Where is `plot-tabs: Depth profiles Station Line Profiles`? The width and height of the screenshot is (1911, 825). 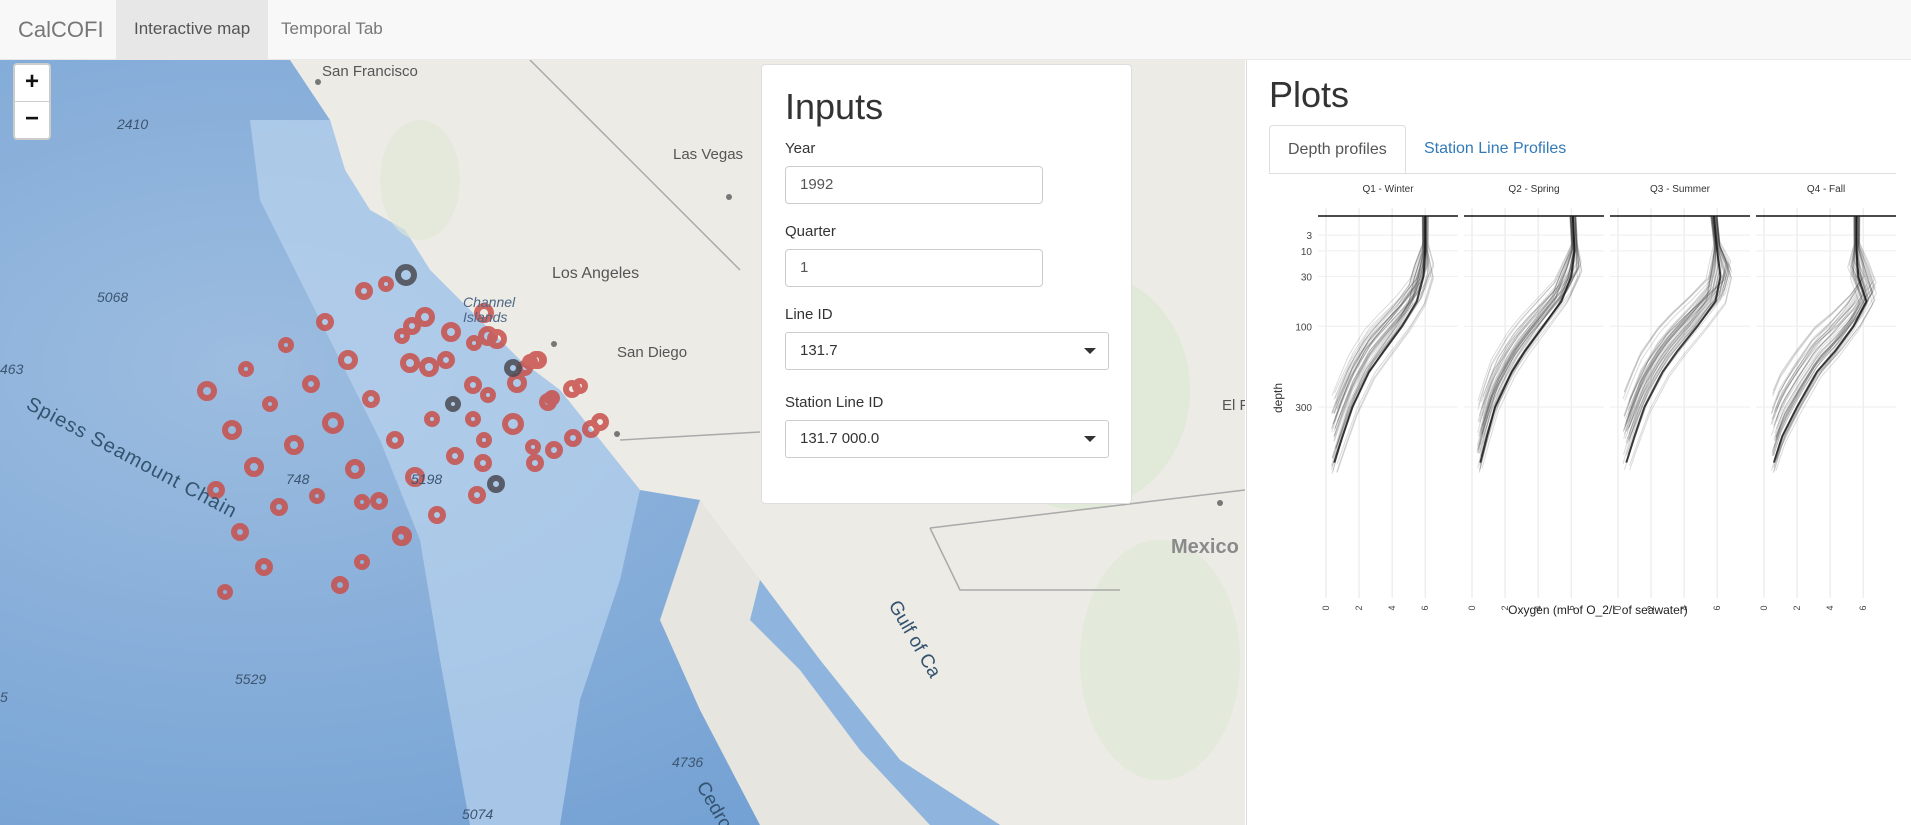 plot-tabs: Depth profiles Station Line Profiles is located at coordinates (1582, 149).